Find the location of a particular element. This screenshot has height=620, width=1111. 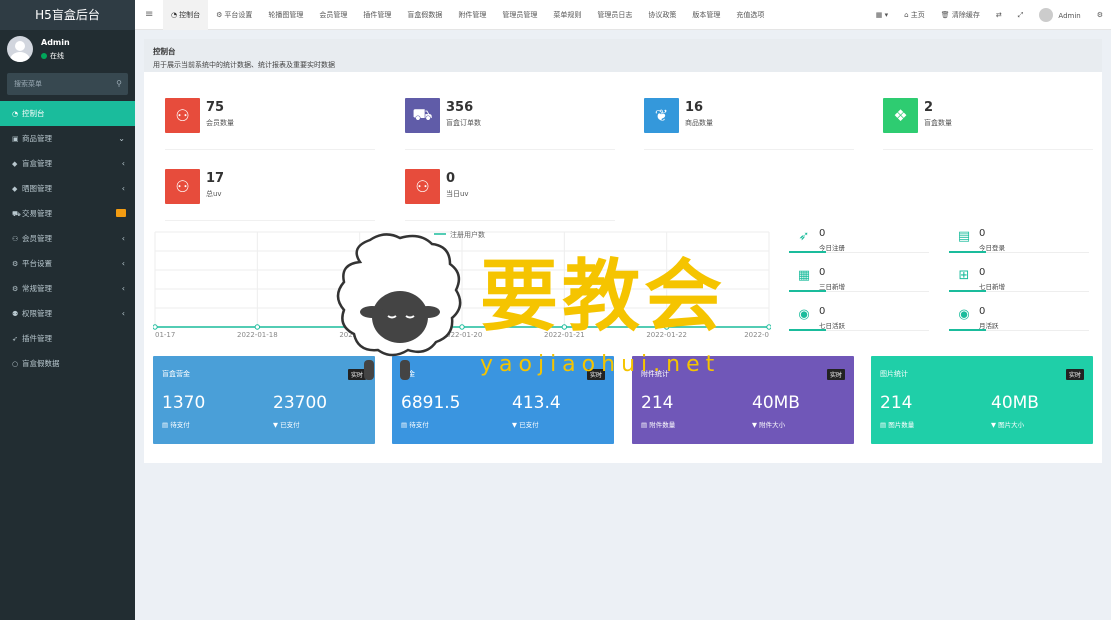

tab-label: 控制台 is located at coordinates (190, 15).